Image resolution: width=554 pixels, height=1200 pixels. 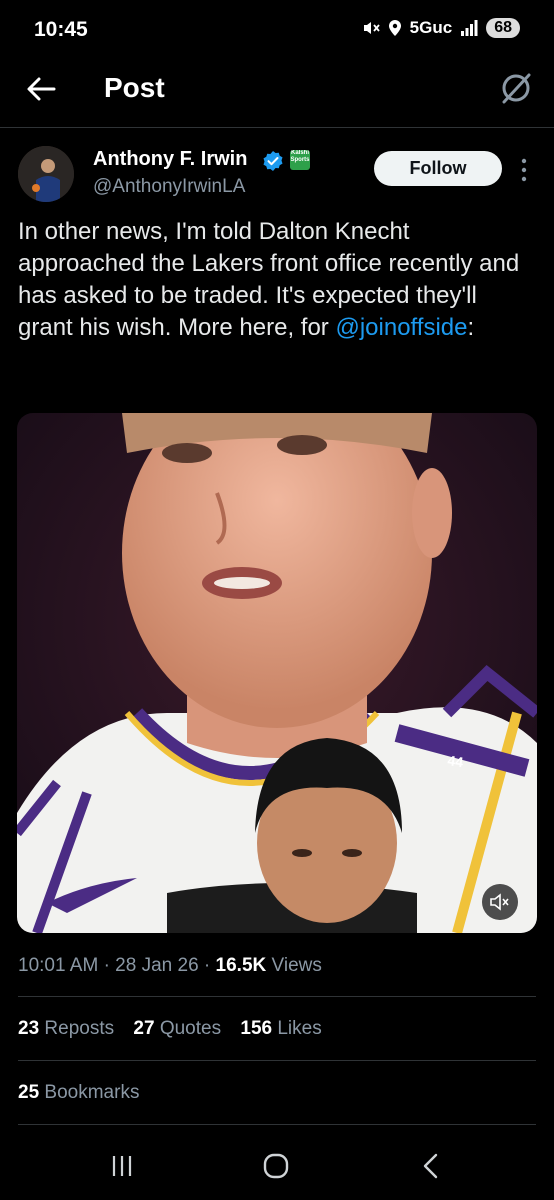 What do you see at coordinates (190, 1028) in the screenshot?
I see `quotes-label: Quotes` at bounding box center [190, 1028].